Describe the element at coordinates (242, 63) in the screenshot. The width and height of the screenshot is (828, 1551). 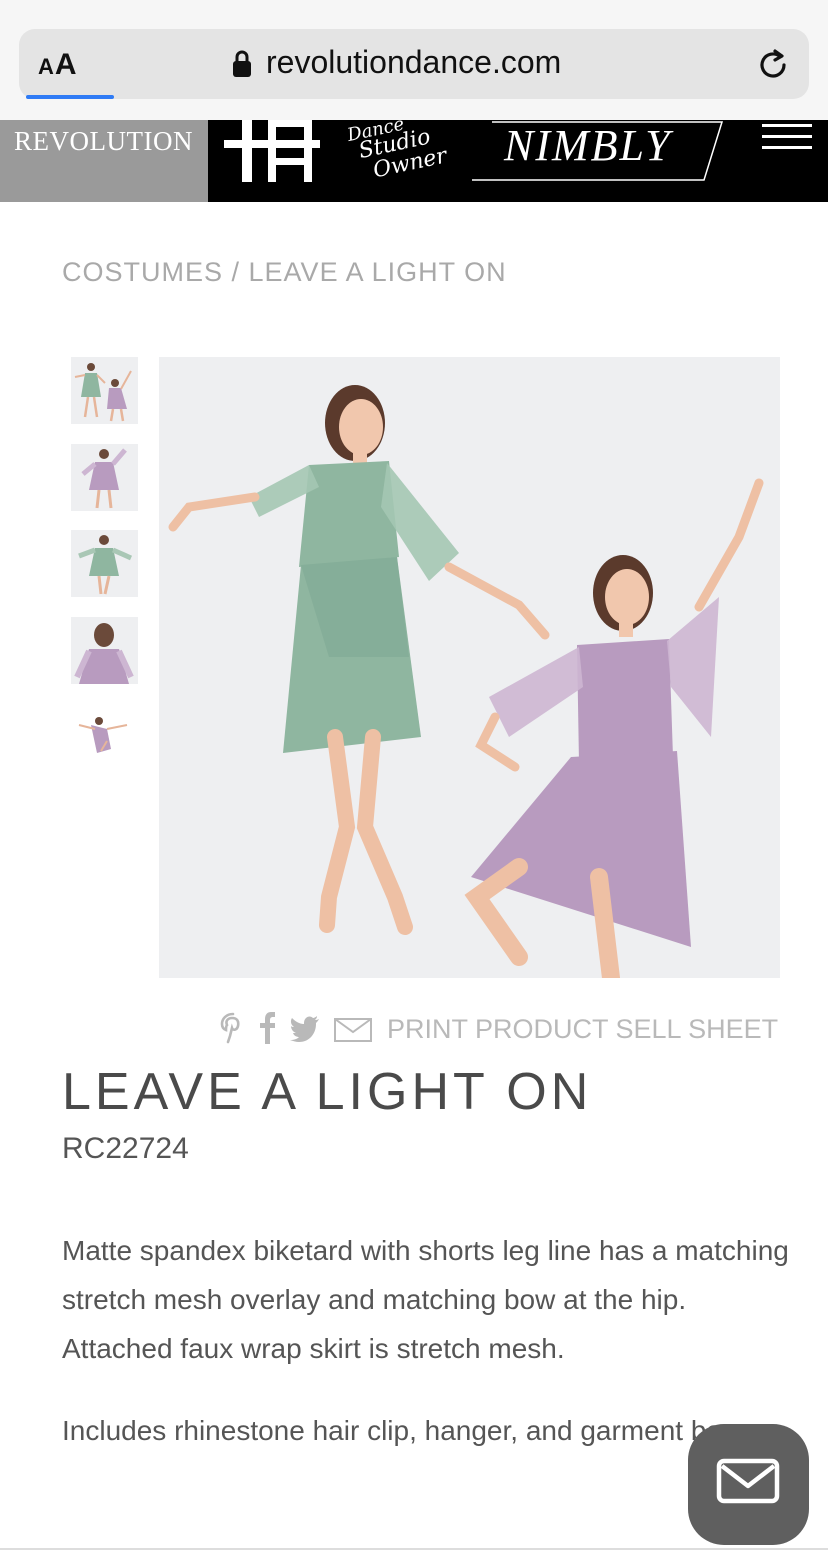
I see `lock-icon` at that location.